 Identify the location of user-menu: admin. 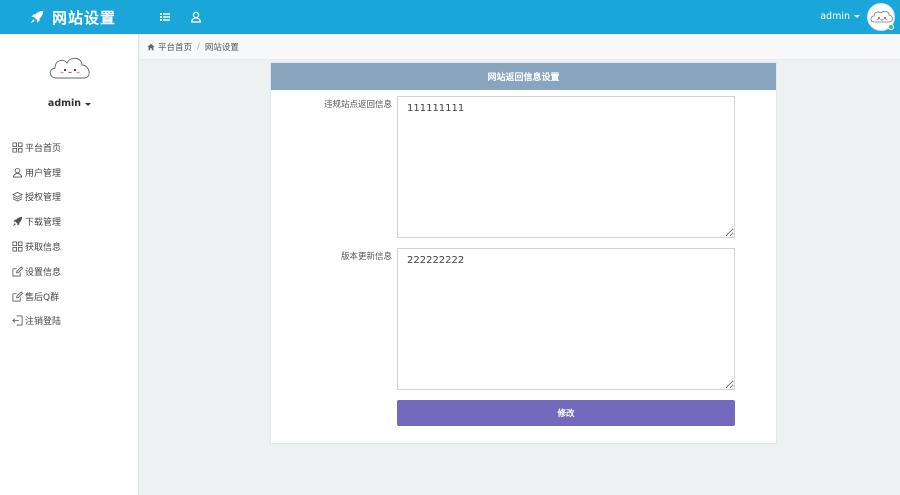
(840, 16).